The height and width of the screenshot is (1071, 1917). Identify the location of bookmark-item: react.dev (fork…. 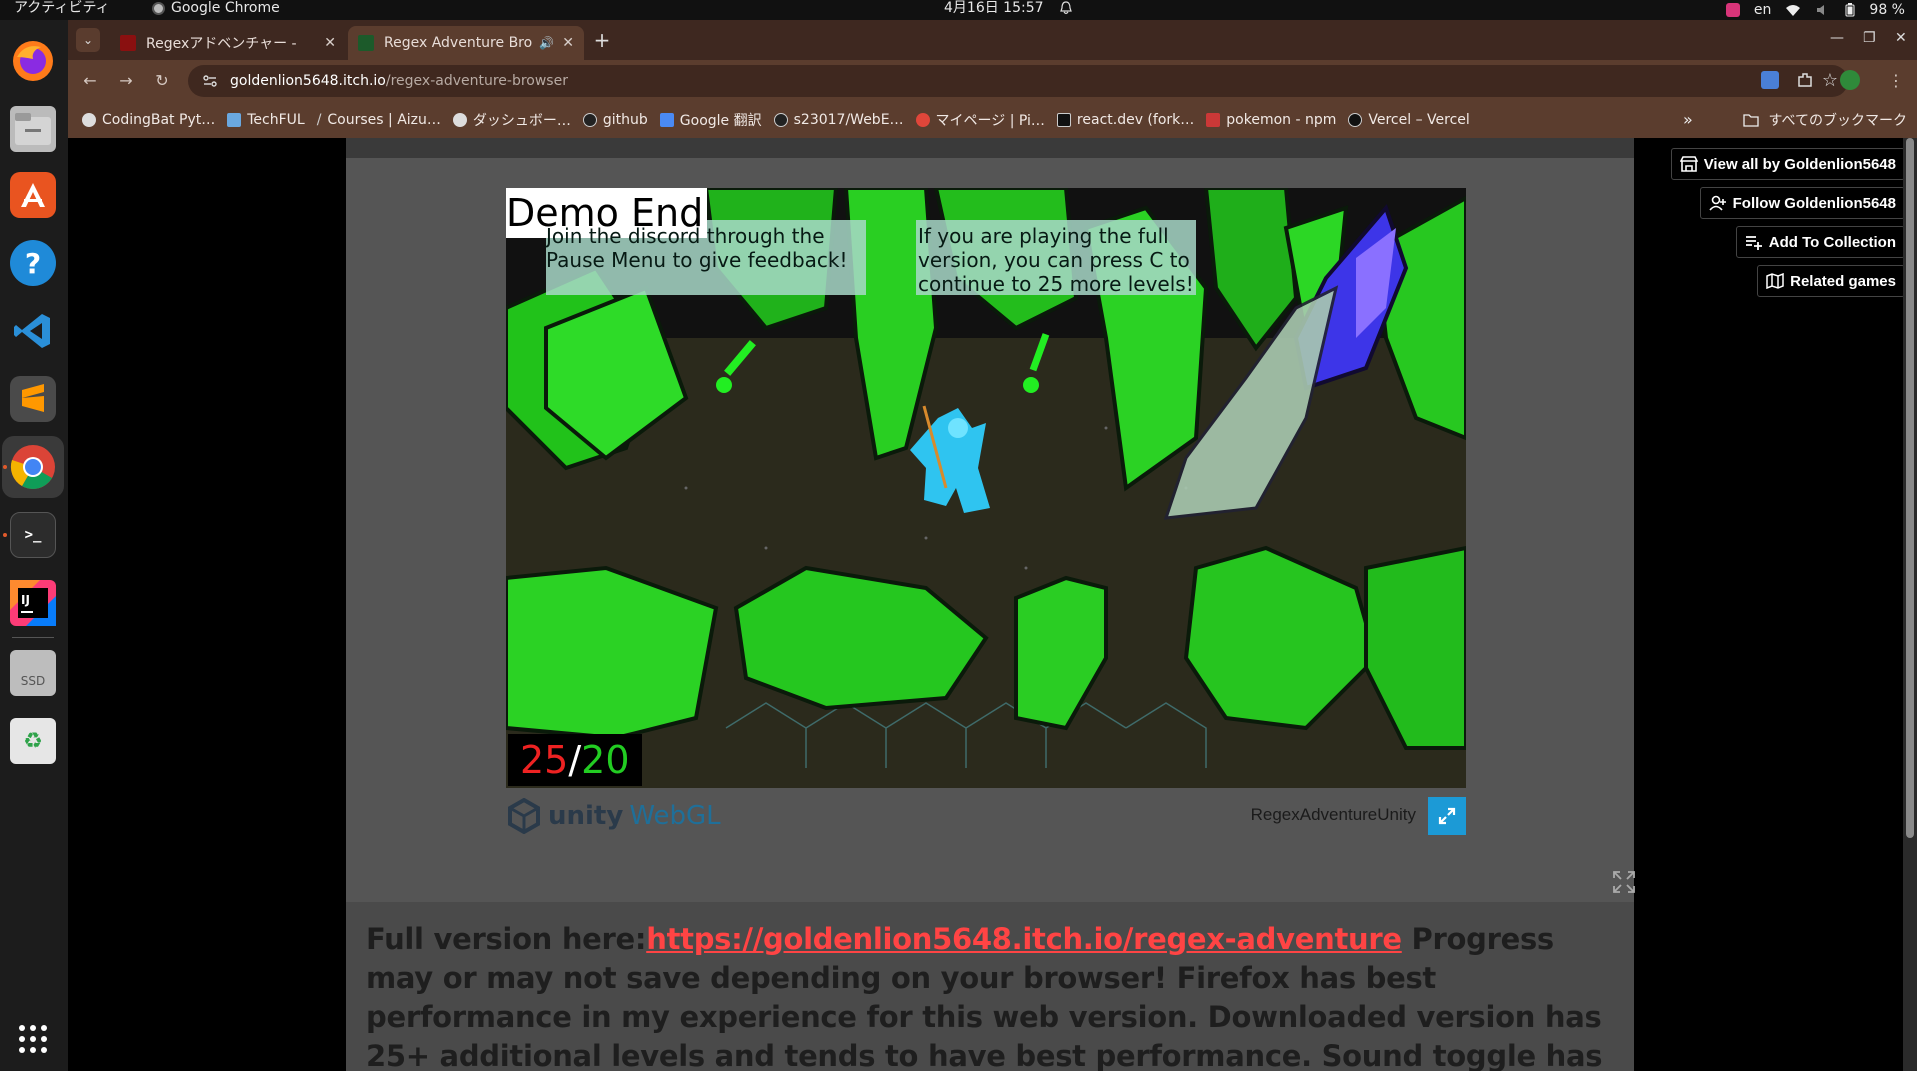
(1125, 120).